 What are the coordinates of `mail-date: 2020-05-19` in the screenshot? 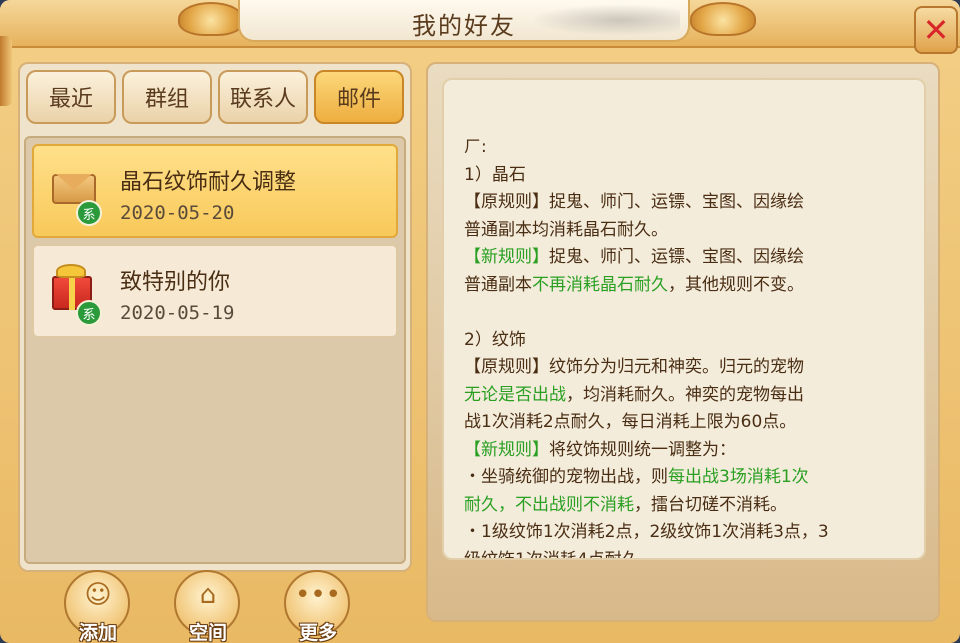 It's located at (177, 313).